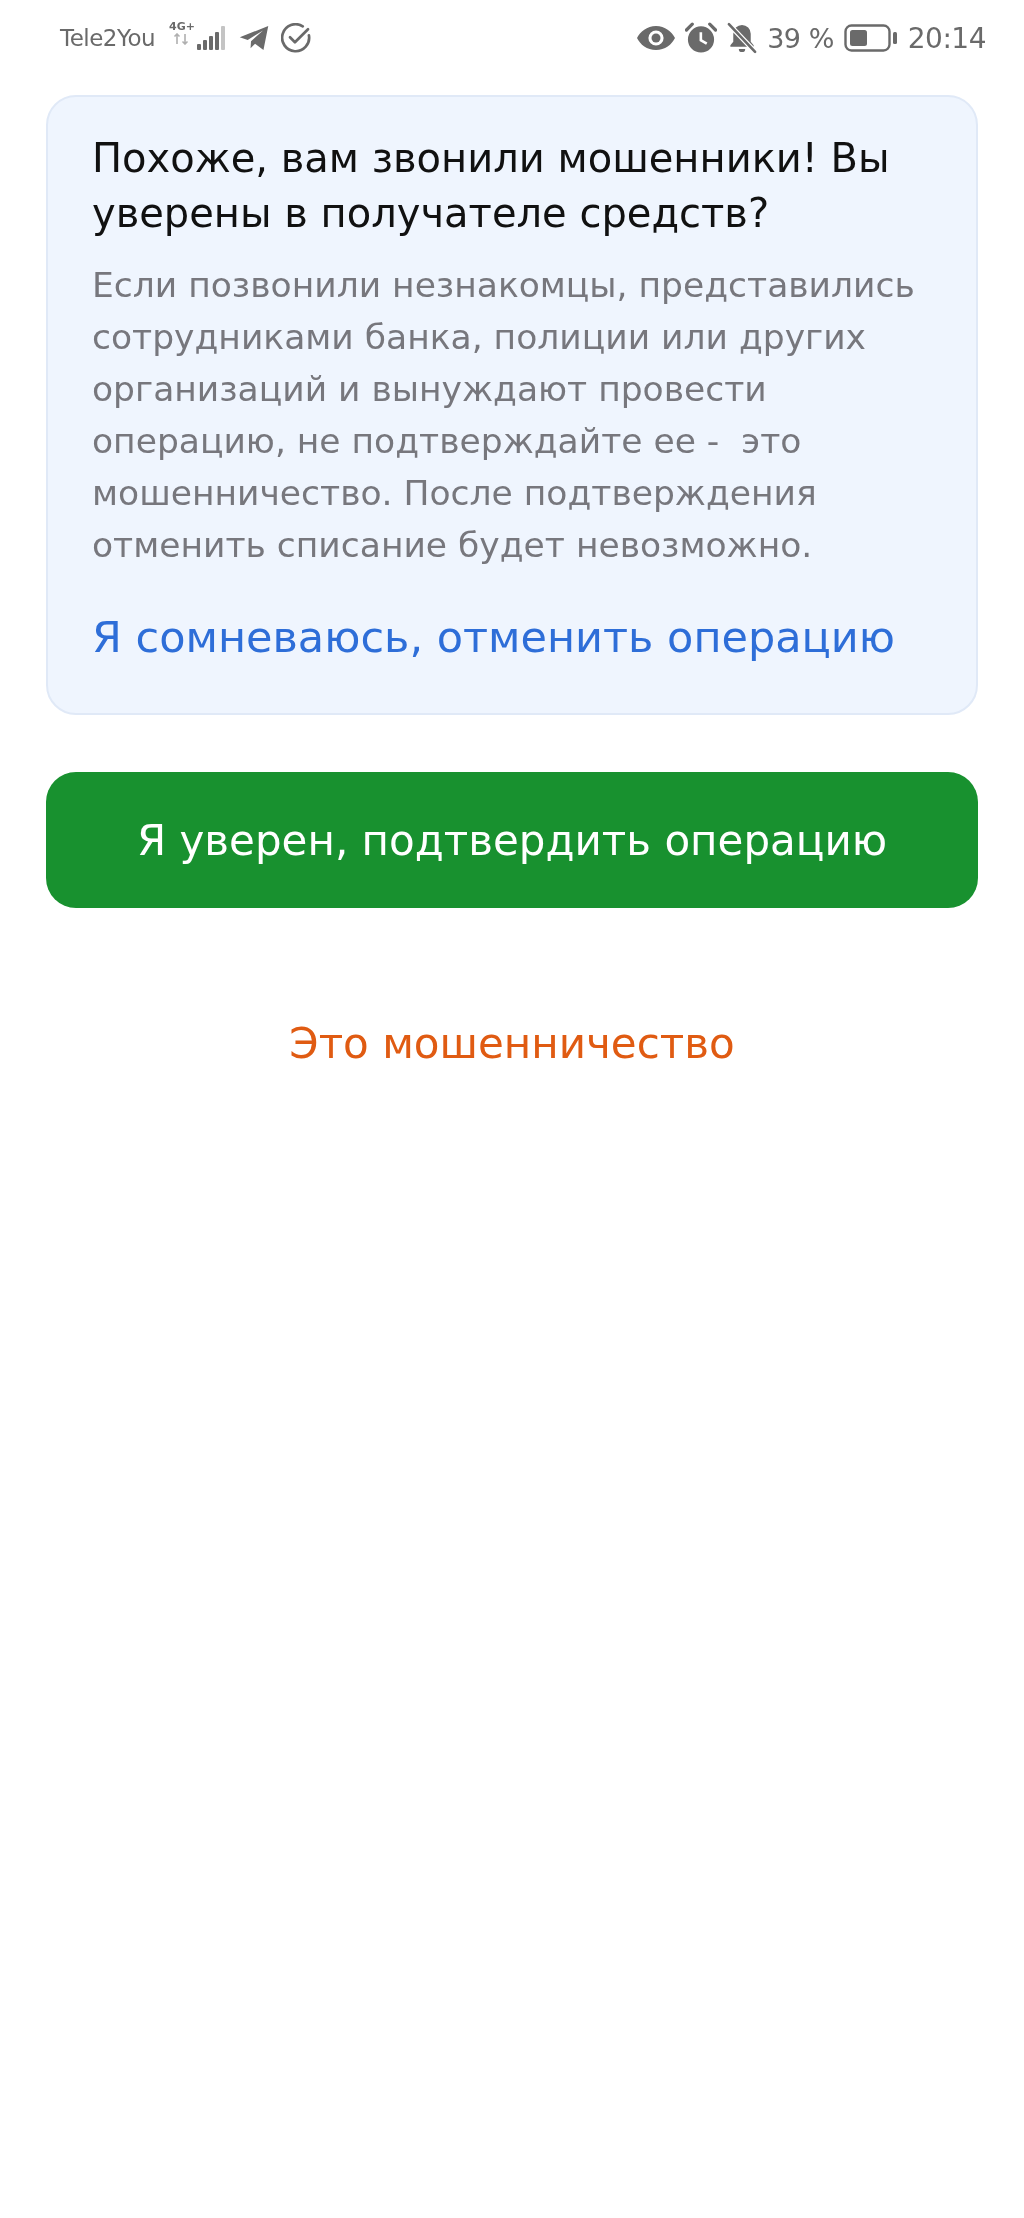 This screenshot has height=2218, width=1024. Describe the element at coordinates (491, 186) in the screenshot. I see `warning-title: Похоже, вам звонили мошенники! Вы уверены в получателе средств?` at that location.